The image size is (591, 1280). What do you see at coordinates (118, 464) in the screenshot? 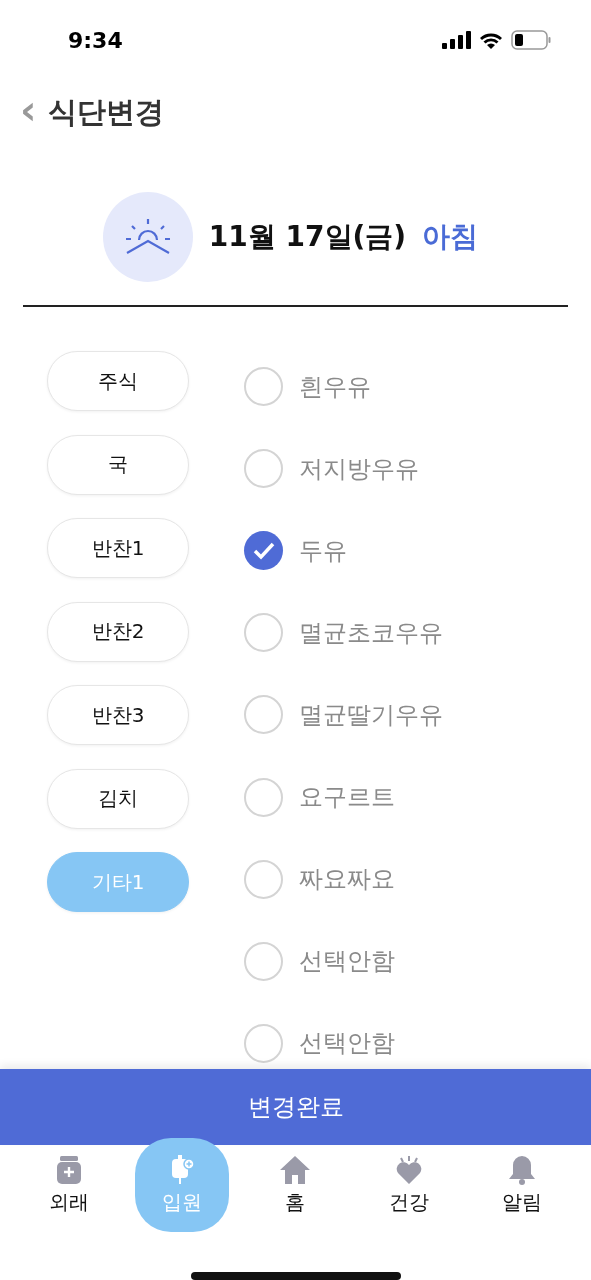
I see `category-button: 국` at bounding box center [118, 464].